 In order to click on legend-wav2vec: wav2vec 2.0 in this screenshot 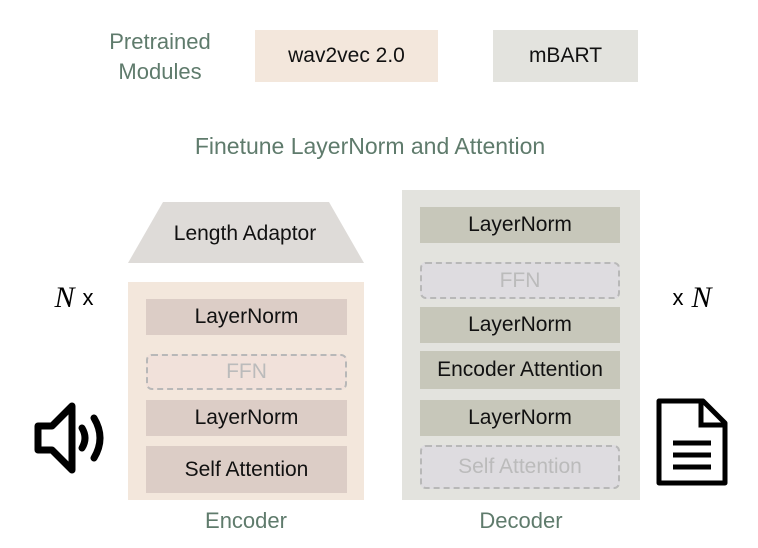, I will do `click(346, 56)`.